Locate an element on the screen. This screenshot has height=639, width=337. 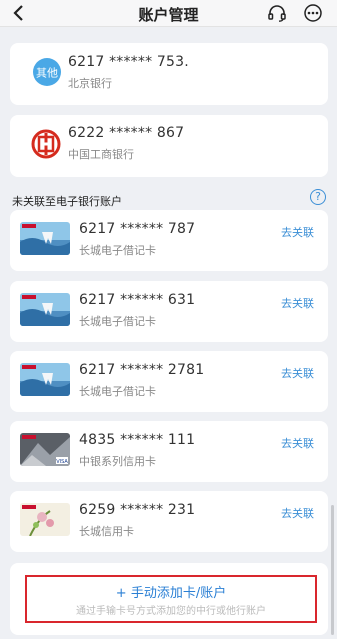
account-number: 6217 ****** 2781 is located at coordinates (142, 370).